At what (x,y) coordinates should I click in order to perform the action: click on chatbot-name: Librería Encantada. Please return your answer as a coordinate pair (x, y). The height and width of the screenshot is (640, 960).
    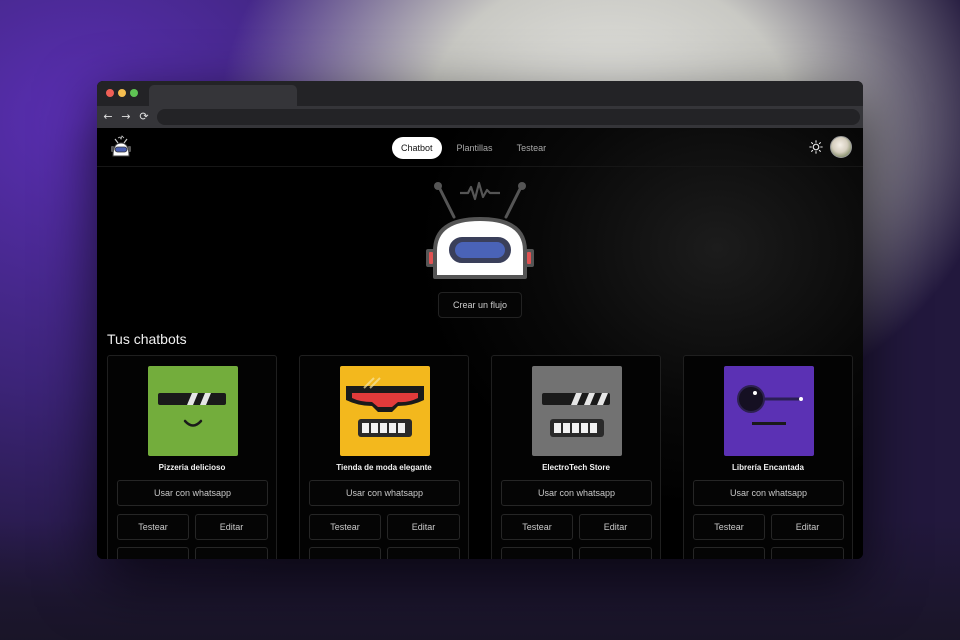
    Looking at the image, I should click on (768, 467).